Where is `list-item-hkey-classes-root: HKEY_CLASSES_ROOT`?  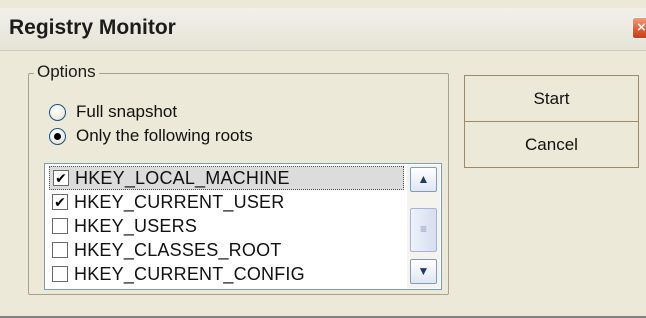
list-item-hkey-classes-root: HKEY_CLASSES_ROOT is located at coordinates (226, 250).